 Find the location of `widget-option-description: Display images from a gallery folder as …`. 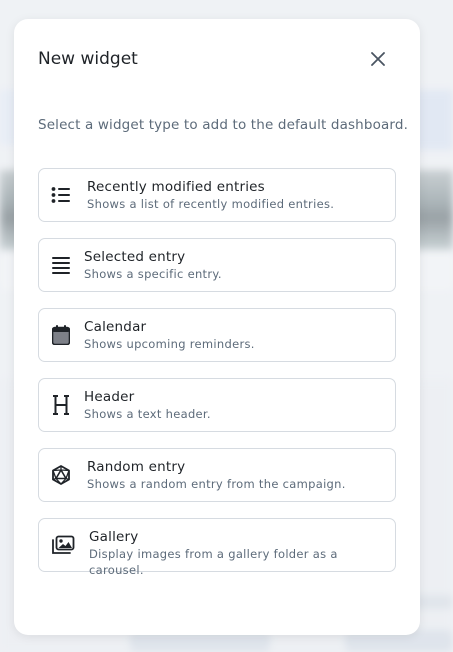

widget-option-description: Display images from a gallery folder as … is located at coordinates (213, 562).